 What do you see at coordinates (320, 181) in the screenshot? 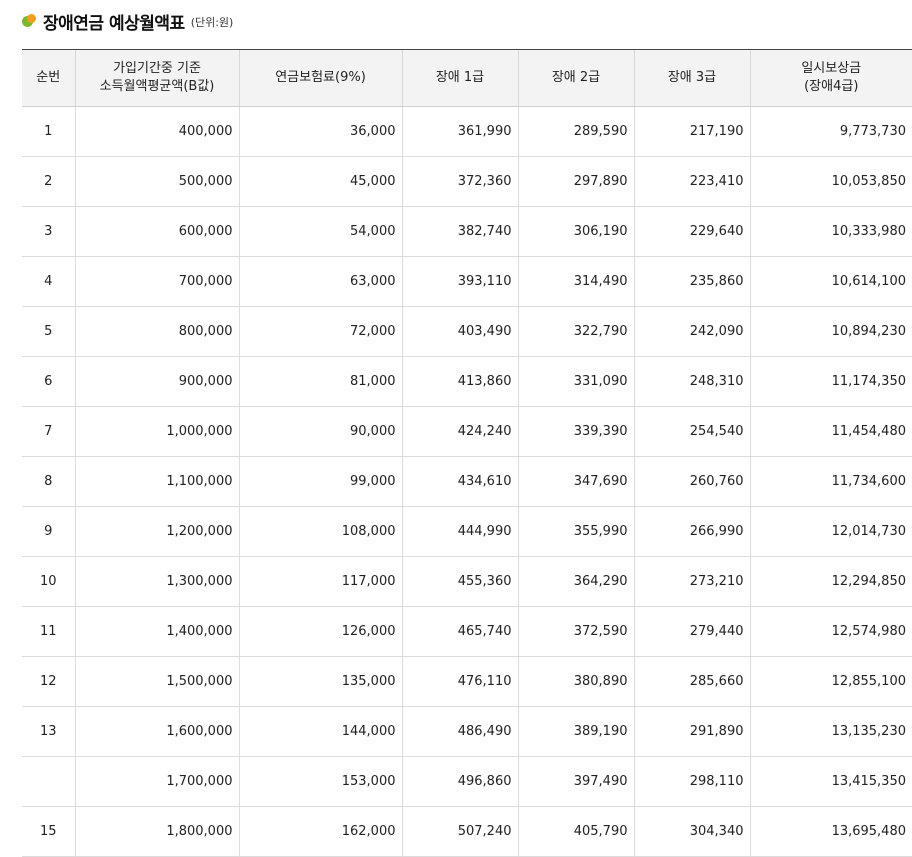
I see `cell-premium: 45,000` at bounding box center [320, 181].